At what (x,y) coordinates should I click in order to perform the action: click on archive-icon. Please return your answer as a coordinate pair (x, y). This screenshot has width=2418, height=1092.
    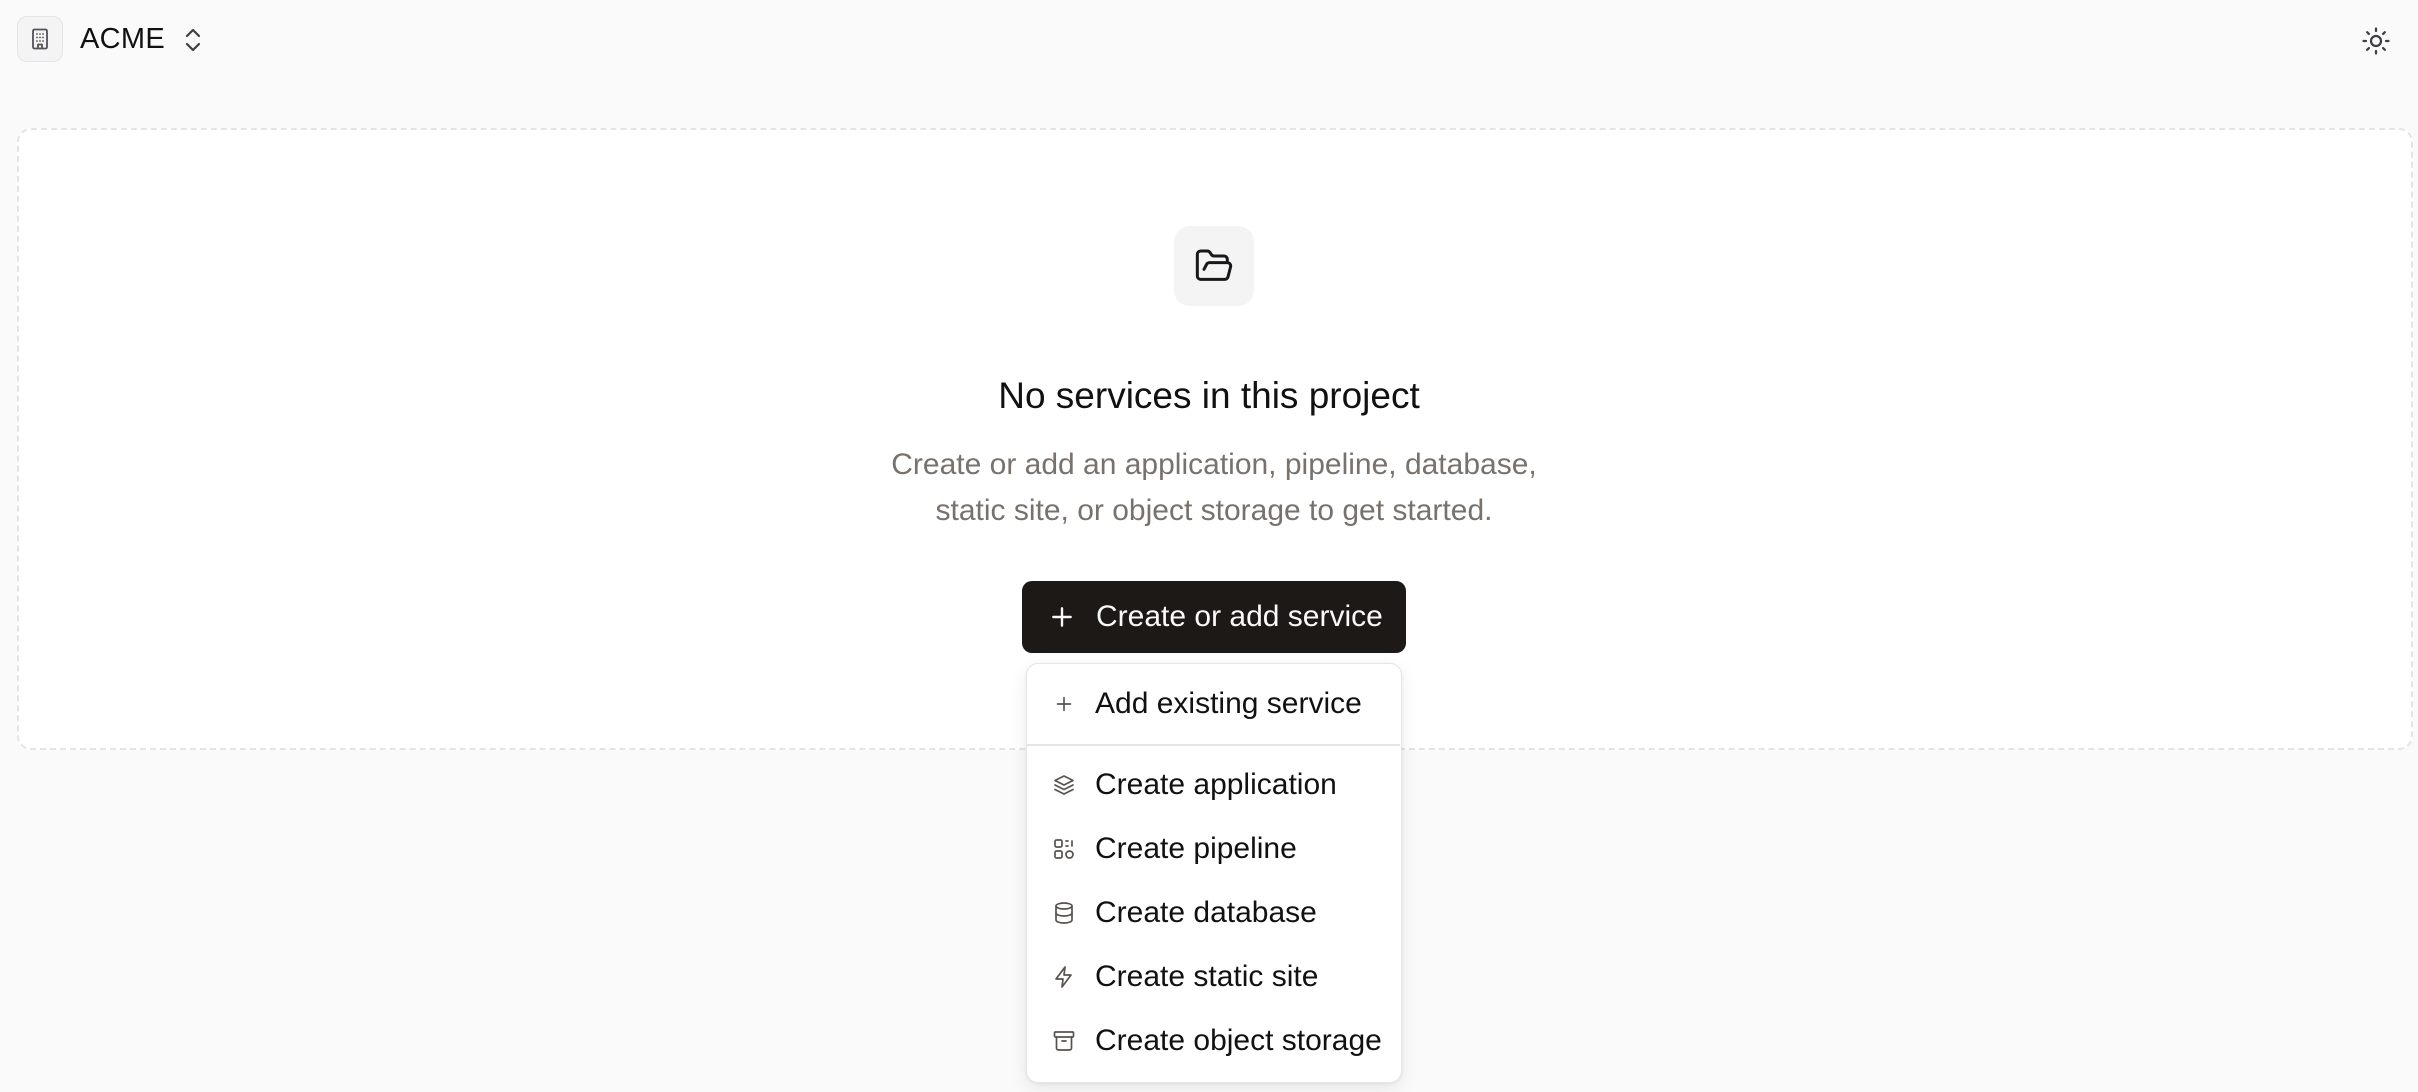
    Looking at the image, I should click on (1064, 1041).